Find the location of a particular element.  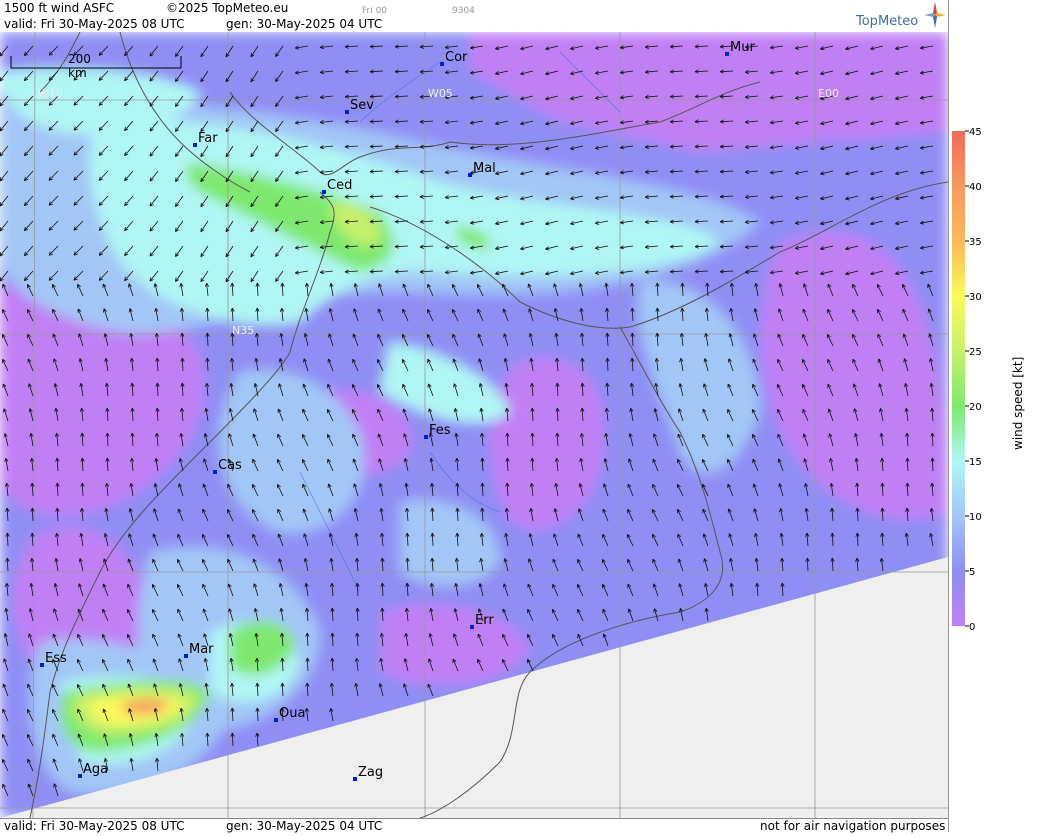

city-label: Aga is located at coordinates (96, 769).